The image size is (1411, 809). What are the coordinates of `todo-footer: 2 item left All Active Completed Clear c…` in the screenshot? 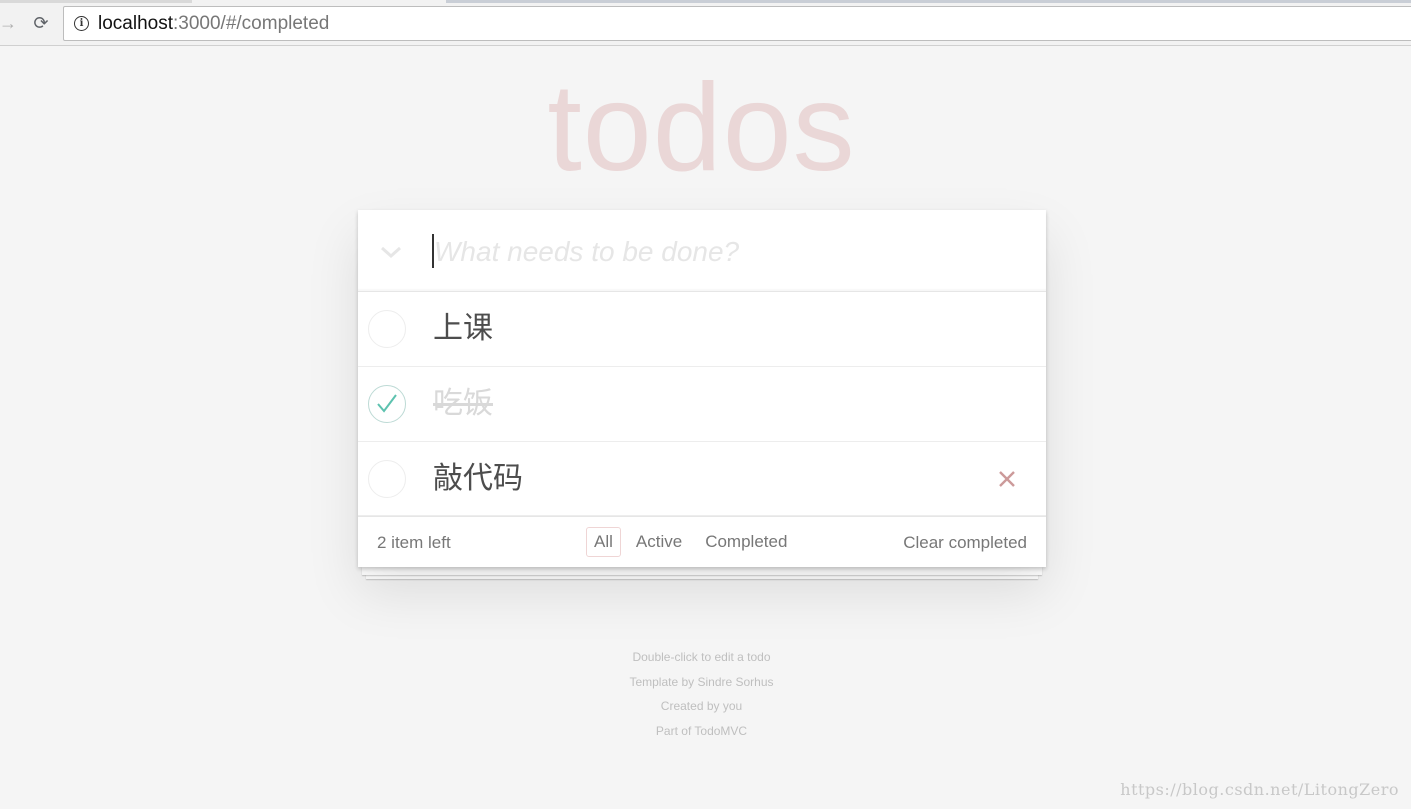 It's located at (702, 541).